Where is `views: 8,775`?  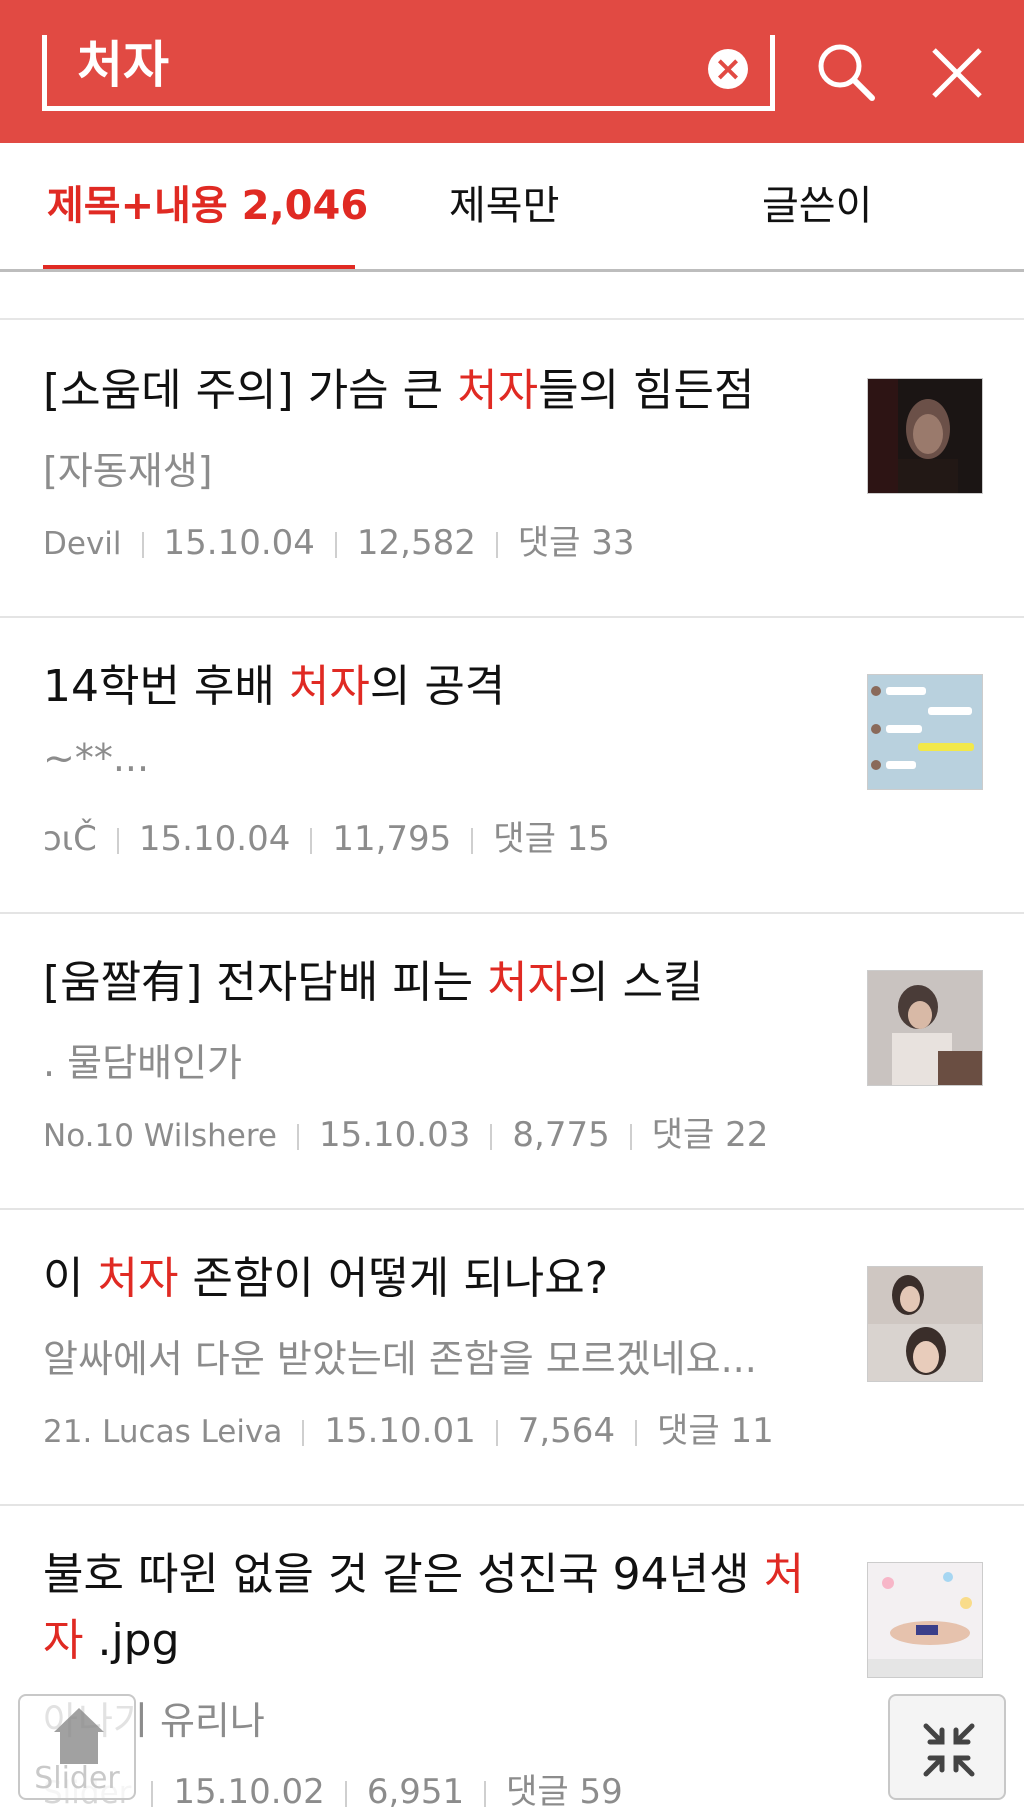
views: 8,775 is located at coordinates (561, 1135).